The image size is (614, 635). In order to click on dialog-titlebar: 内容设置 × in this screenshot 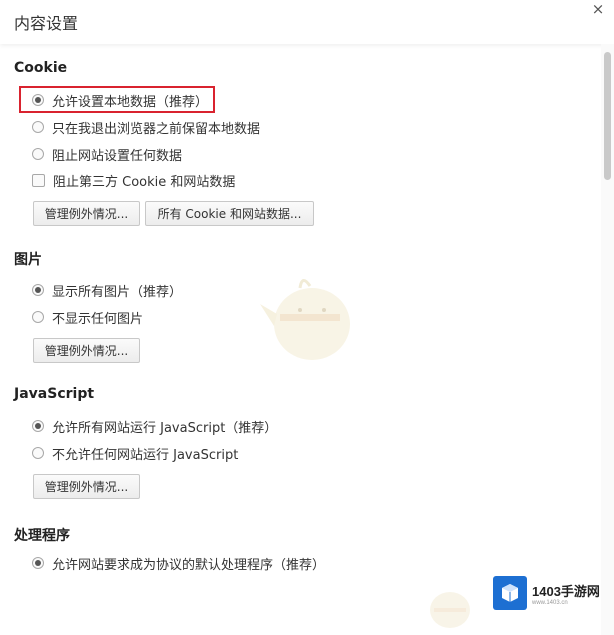, I will do `click(307, 22)`.